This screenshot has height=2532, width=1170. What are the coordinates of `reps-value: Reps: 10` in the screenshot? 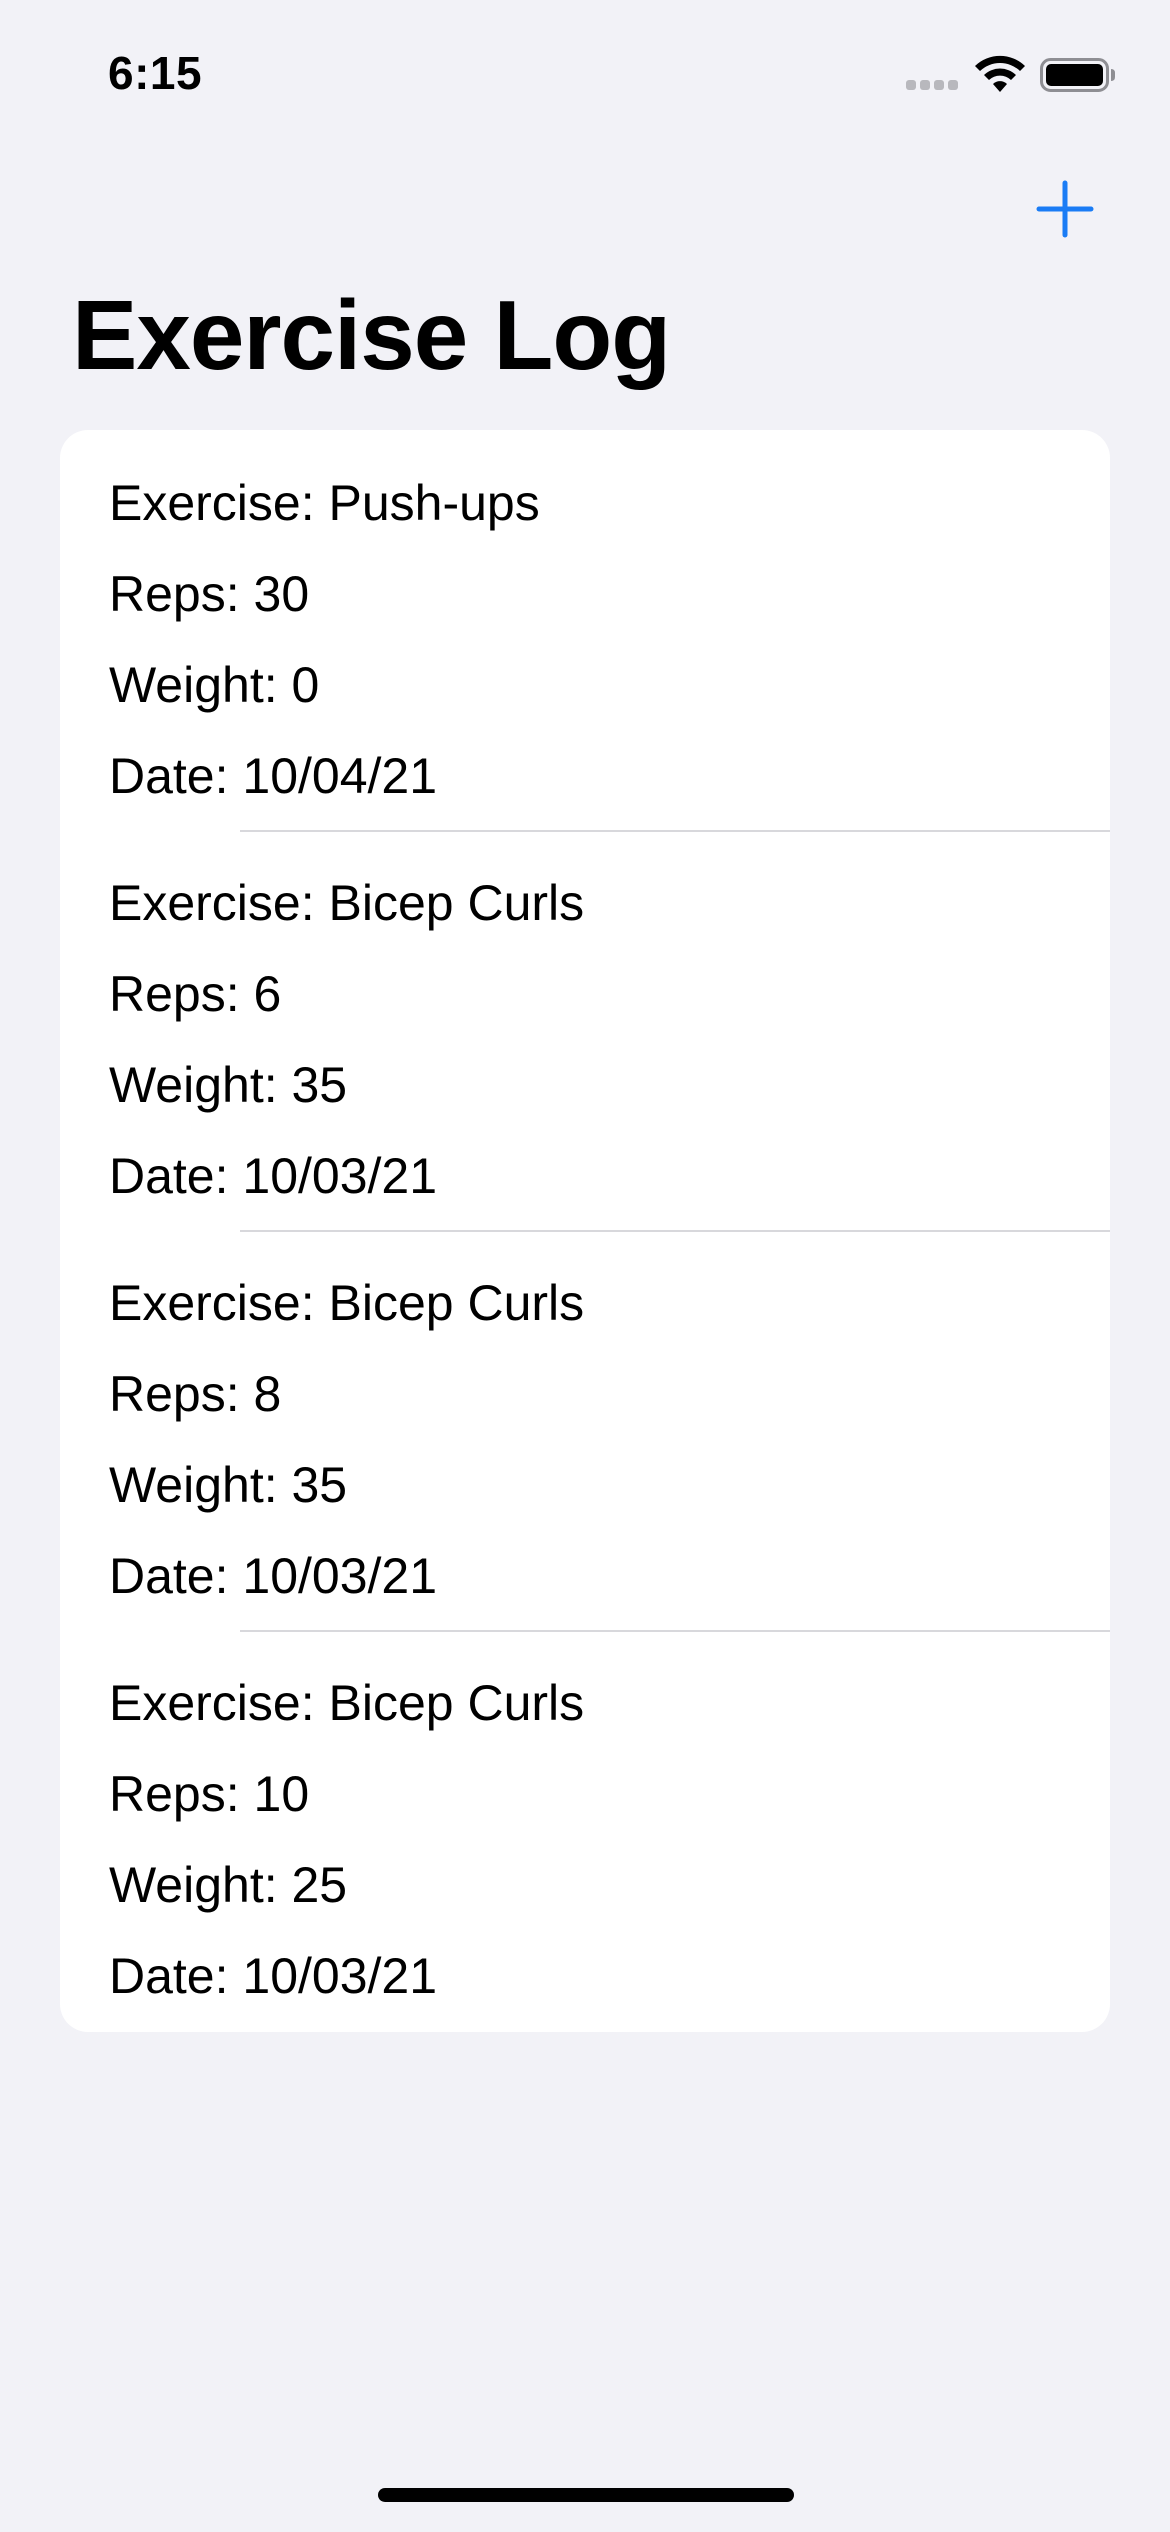 It's located at (209, 1794).